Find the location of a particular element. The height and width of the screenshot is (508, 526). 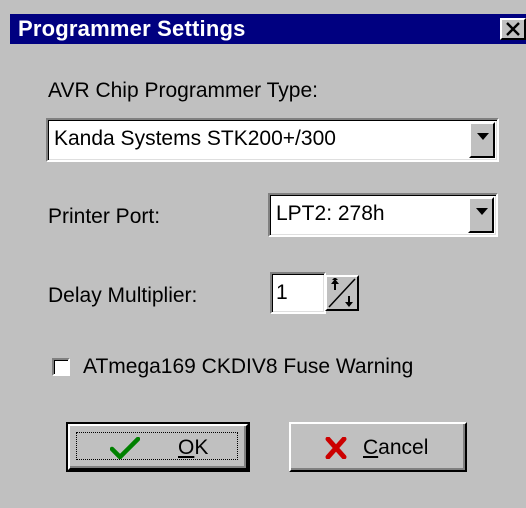

checkmark-icon is located at coordinates (125, 448).